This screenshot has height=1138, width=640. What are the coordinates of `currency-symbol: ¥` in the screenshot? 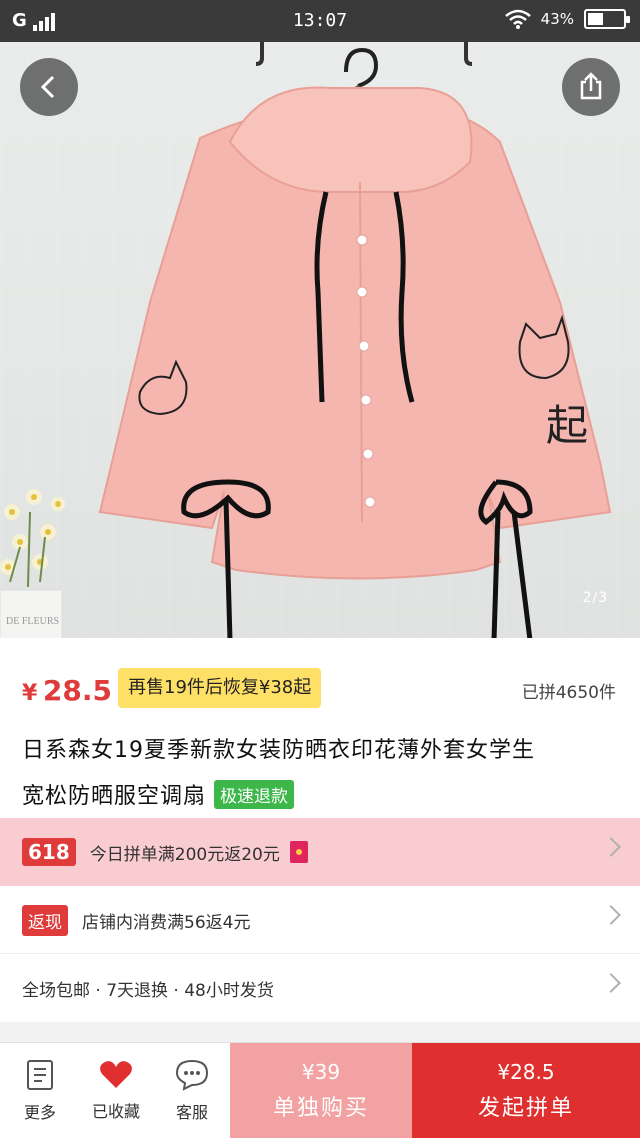 It's located at (30, 693).